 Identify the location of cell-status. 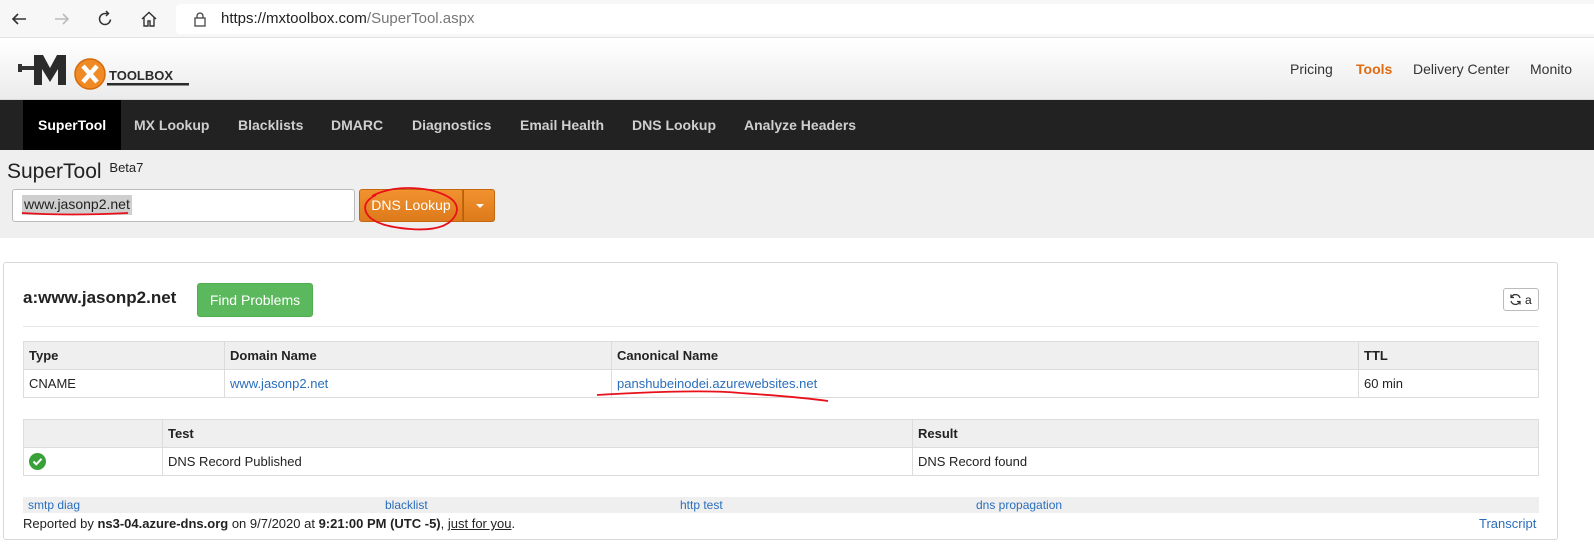
(93, 461).